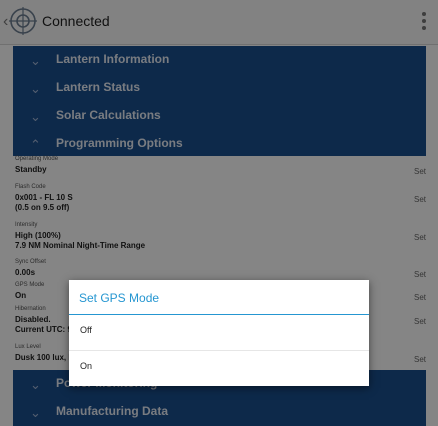  I want to click on option-off: Off, so click(219, 332).